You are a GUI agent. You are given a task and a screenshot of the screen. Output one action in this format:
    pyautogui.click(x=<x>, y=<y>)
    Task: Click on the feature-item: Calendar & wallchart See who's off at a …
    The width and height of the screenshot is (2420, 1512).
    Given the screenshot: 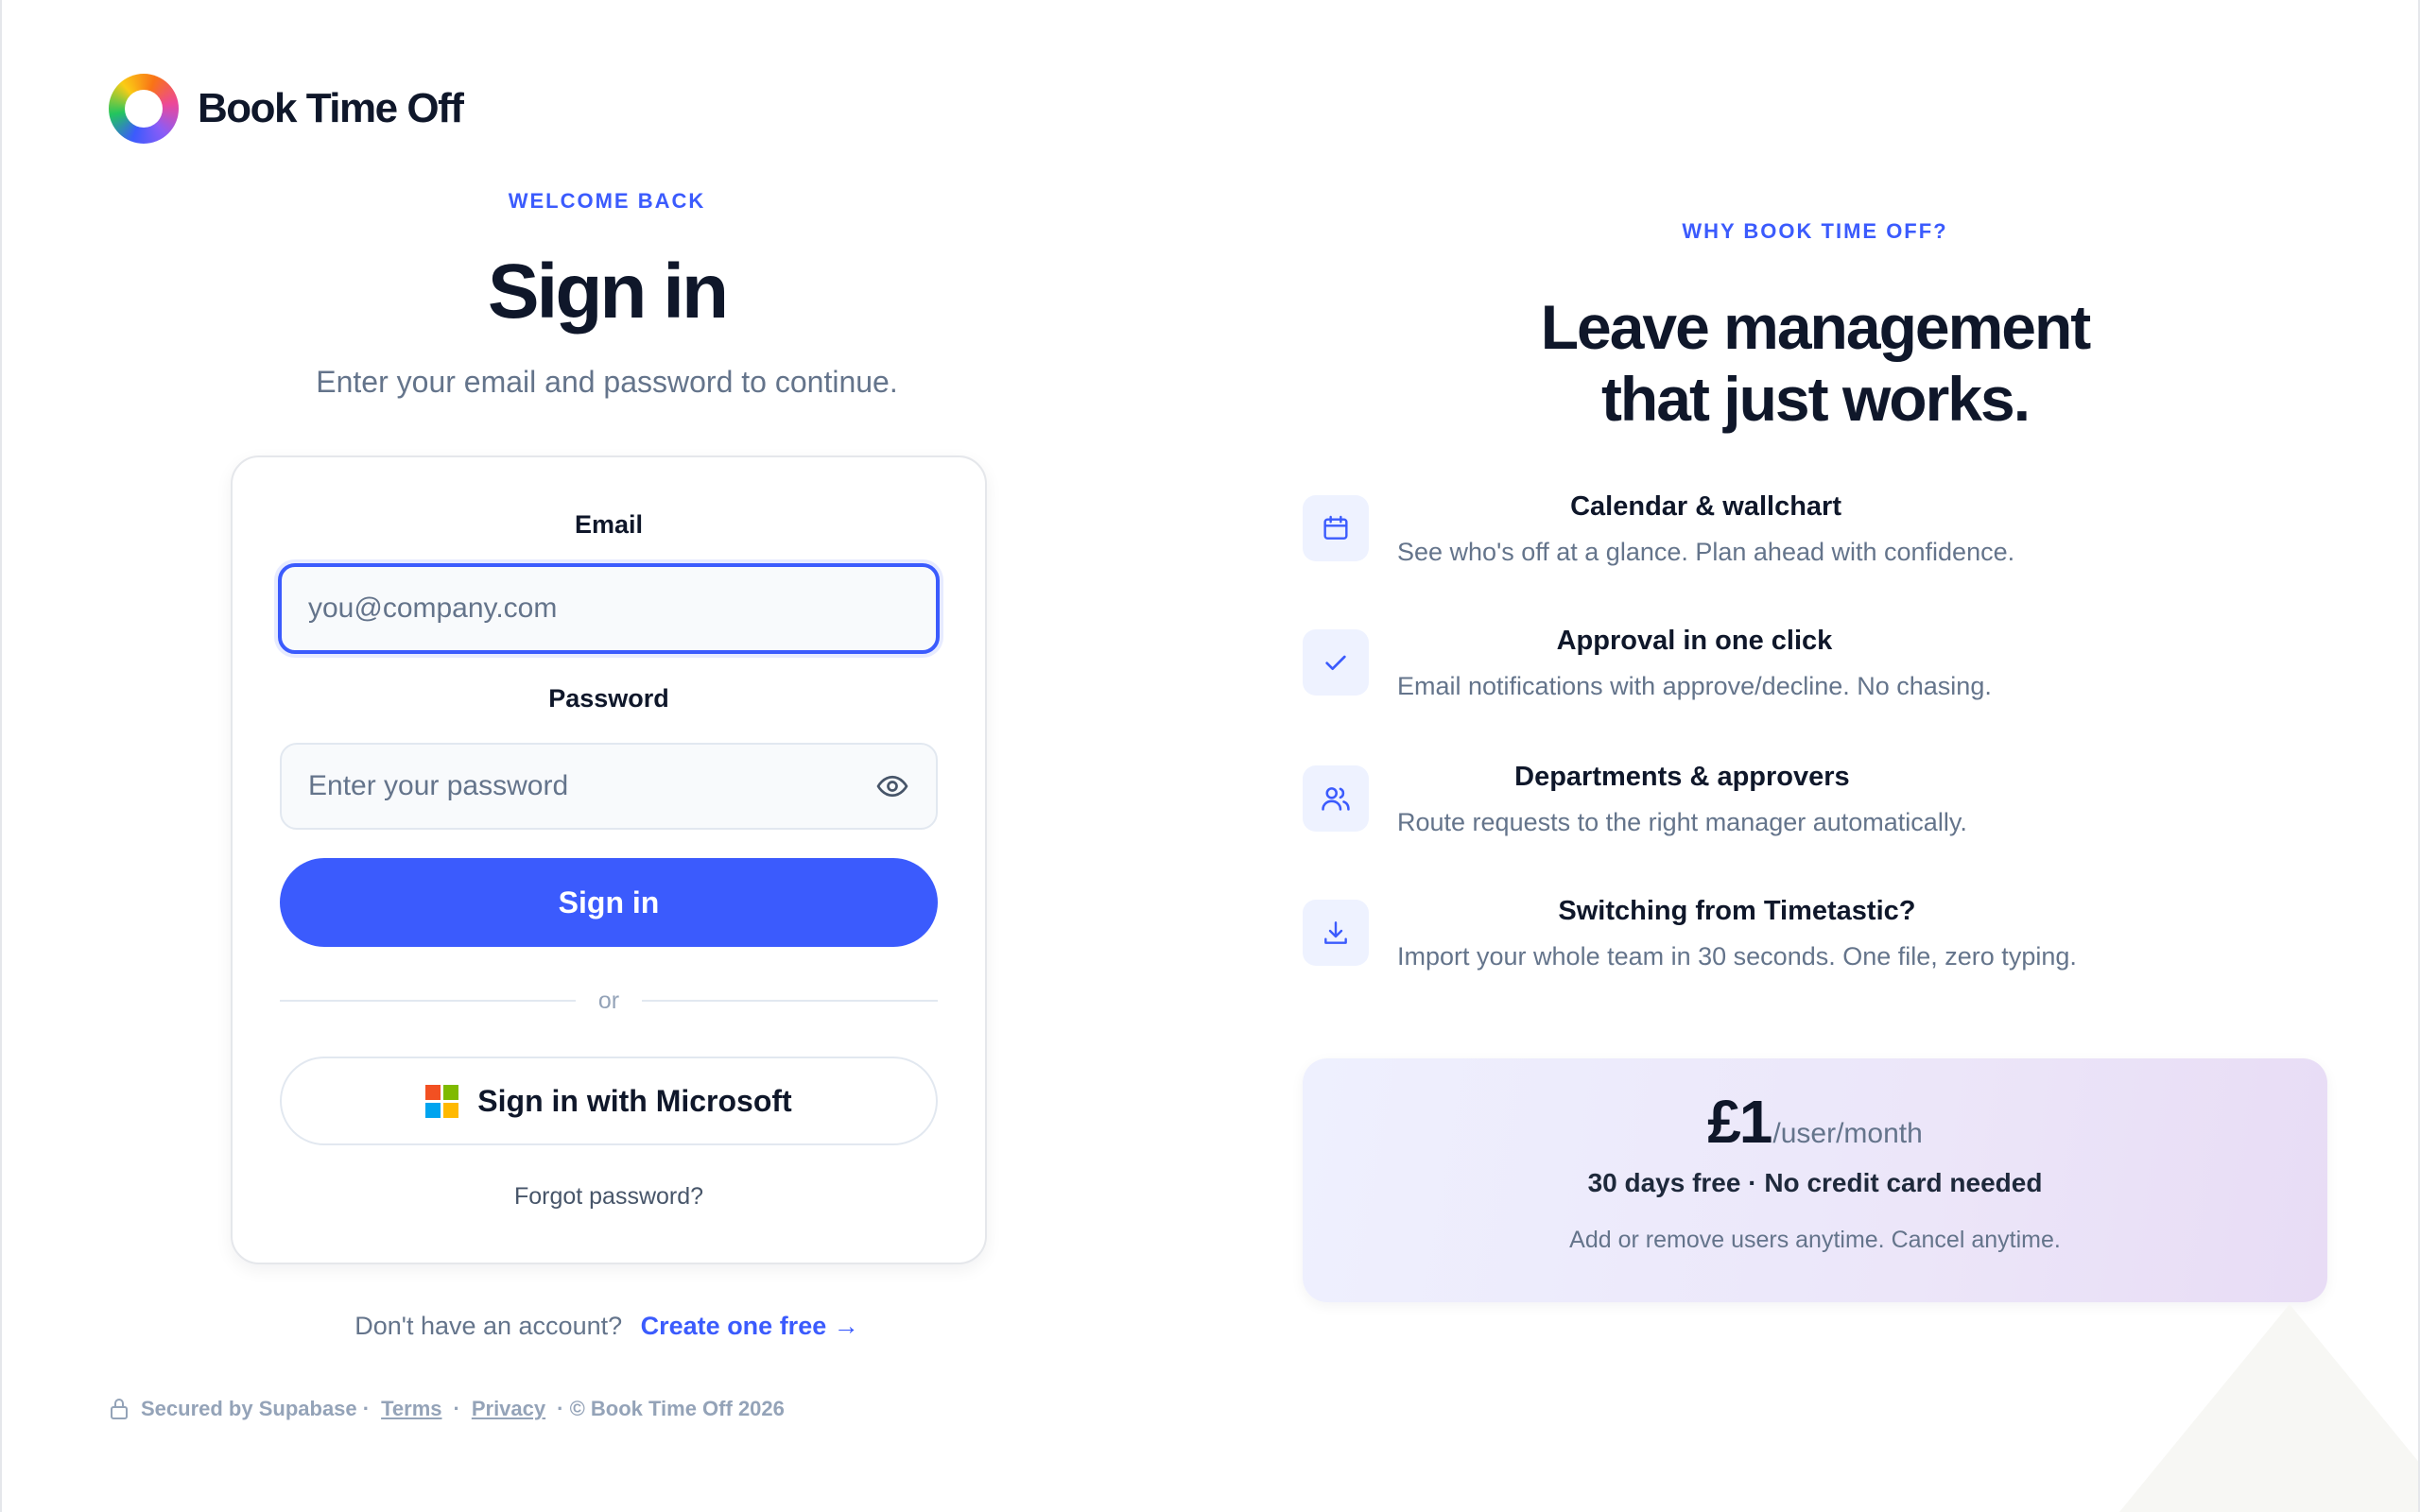 What is the action you would take?
    pyautogui.click(x=1815, y=543)
    